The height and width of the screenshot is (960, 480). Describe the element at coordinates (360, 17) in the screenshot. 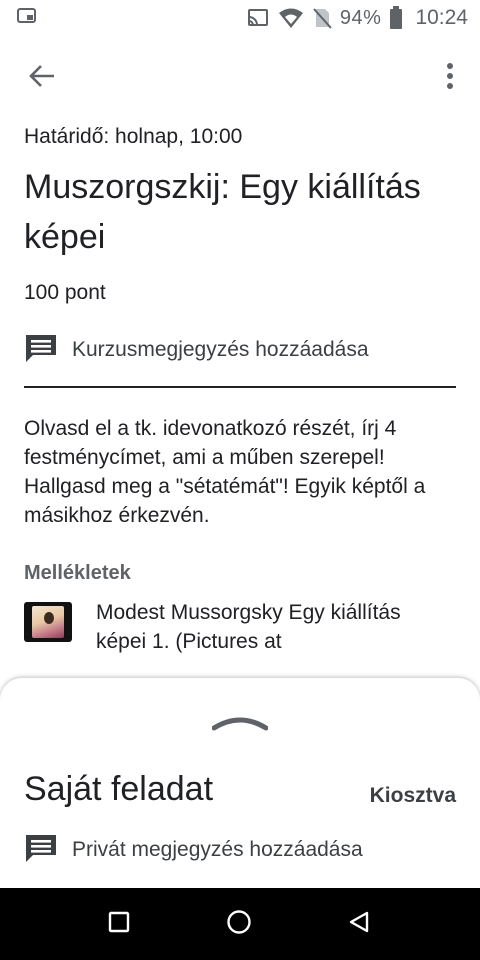

I see `battery-percent: 94%` at that location.